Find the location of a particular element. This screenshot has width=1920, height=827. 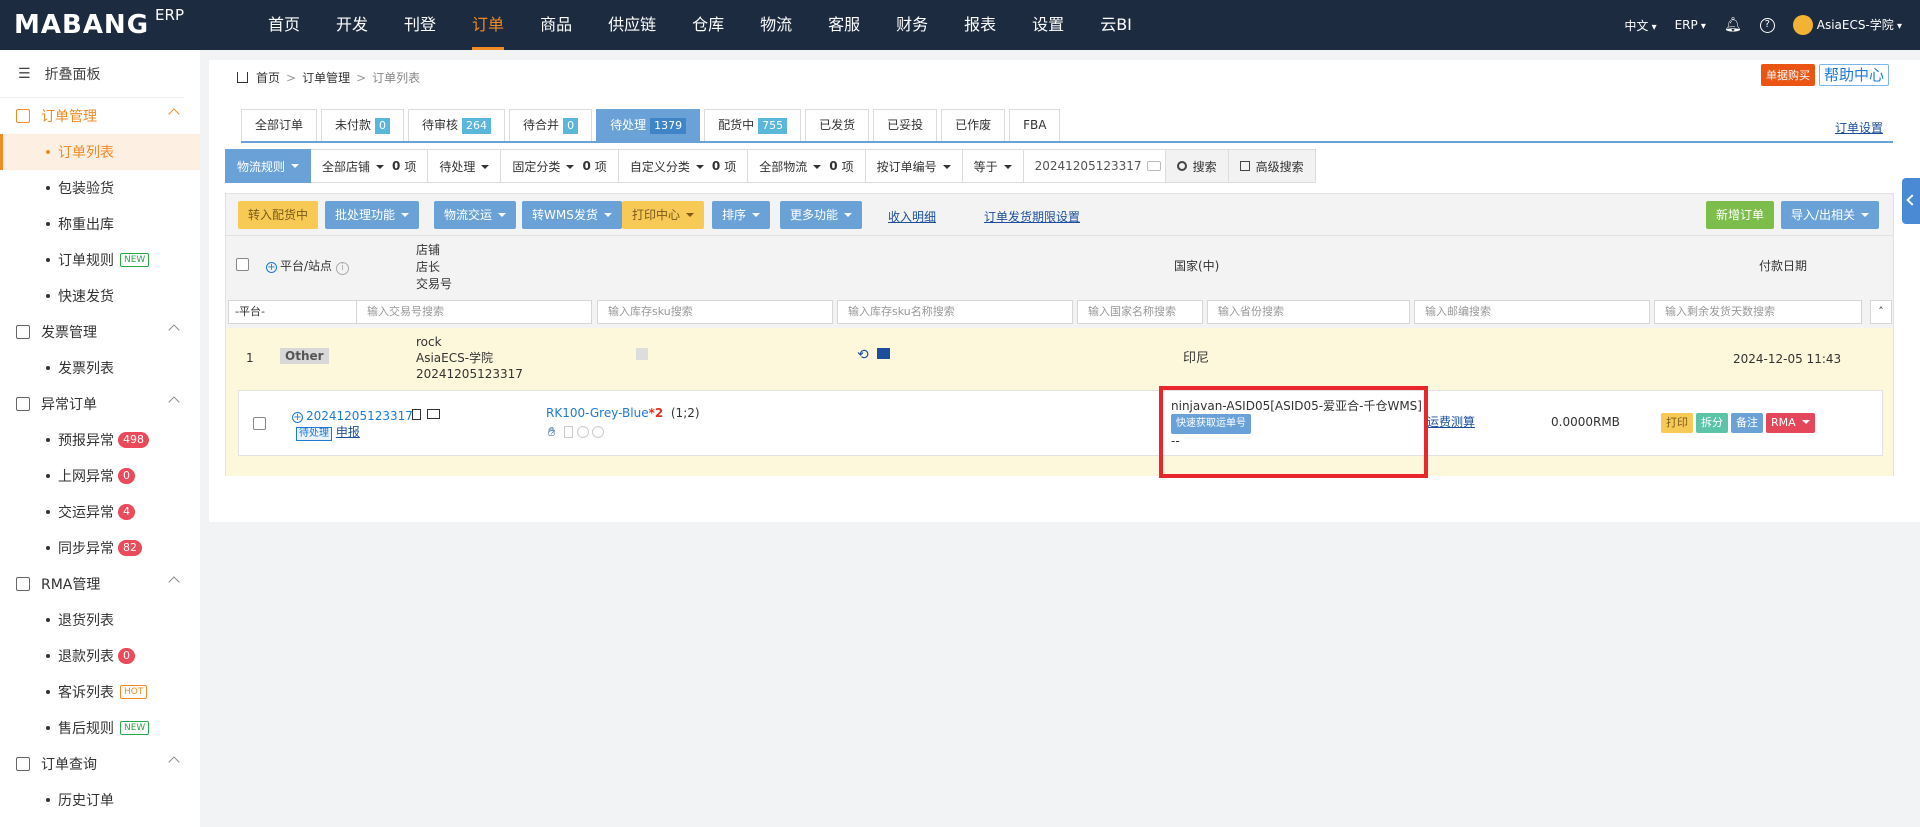

new-order-button: 新增订单 is located at coordinates (1740, 215).